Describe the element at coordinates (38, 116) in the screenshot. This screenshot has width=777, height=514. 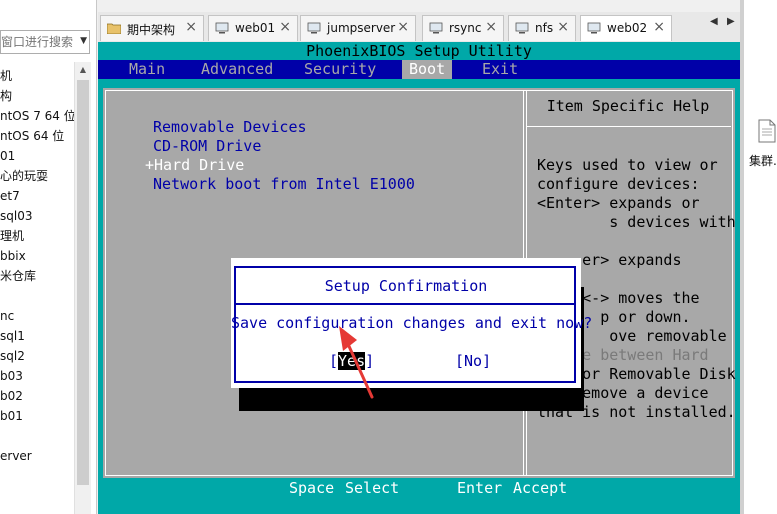
I see `vm-tree-item: ntOS 7 64 位` at that location.